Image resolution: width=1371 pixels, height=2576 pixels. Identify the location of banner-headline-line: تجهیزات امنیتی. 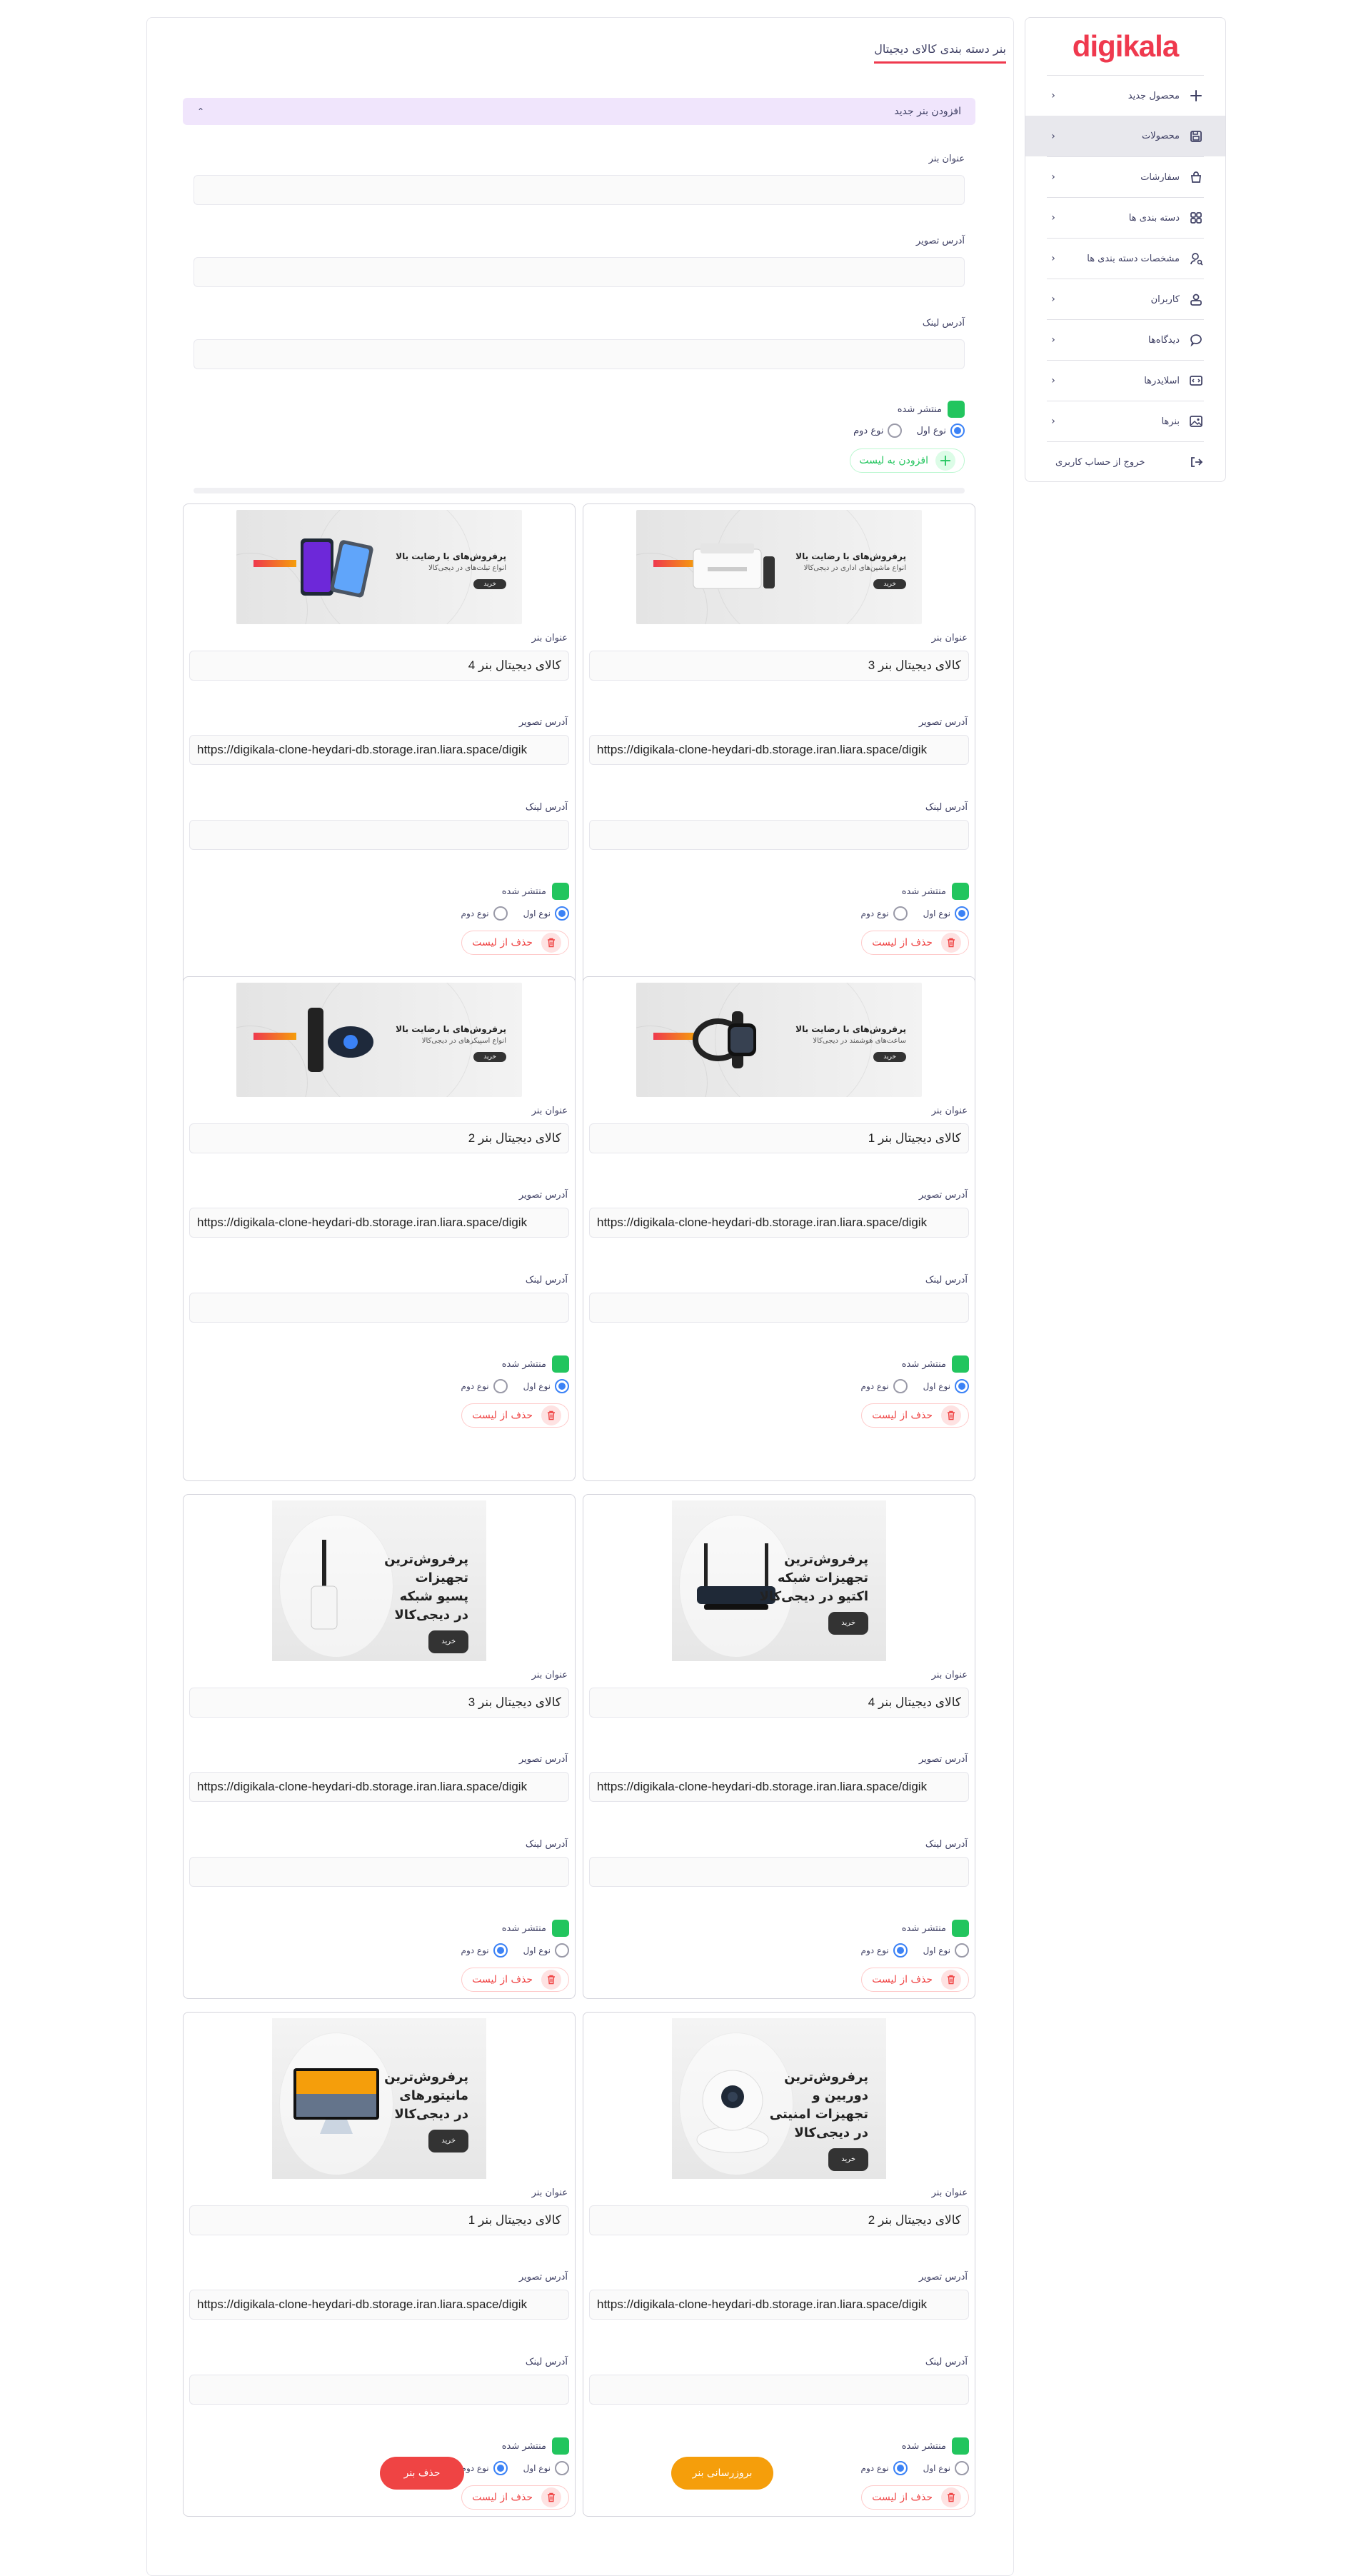
(819, 2114).